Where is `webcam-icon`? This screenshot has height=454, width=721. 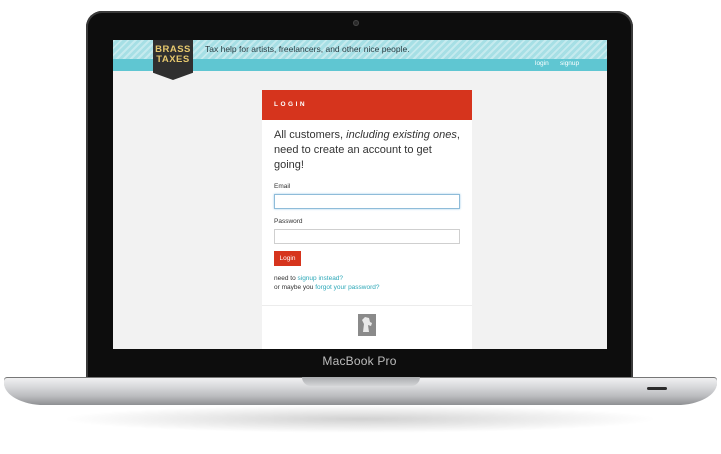
webcam-icon is located at coordinates (356, 23).